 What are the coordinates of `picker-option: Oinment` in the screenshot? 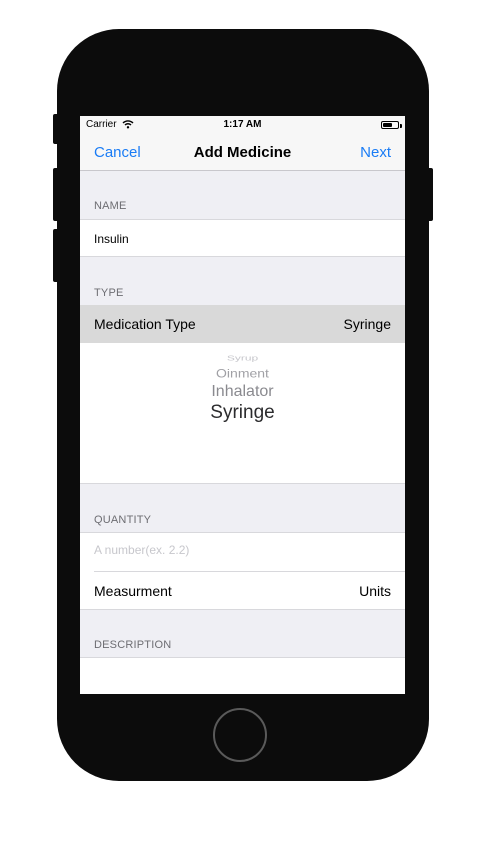 It's located at (242, 373).